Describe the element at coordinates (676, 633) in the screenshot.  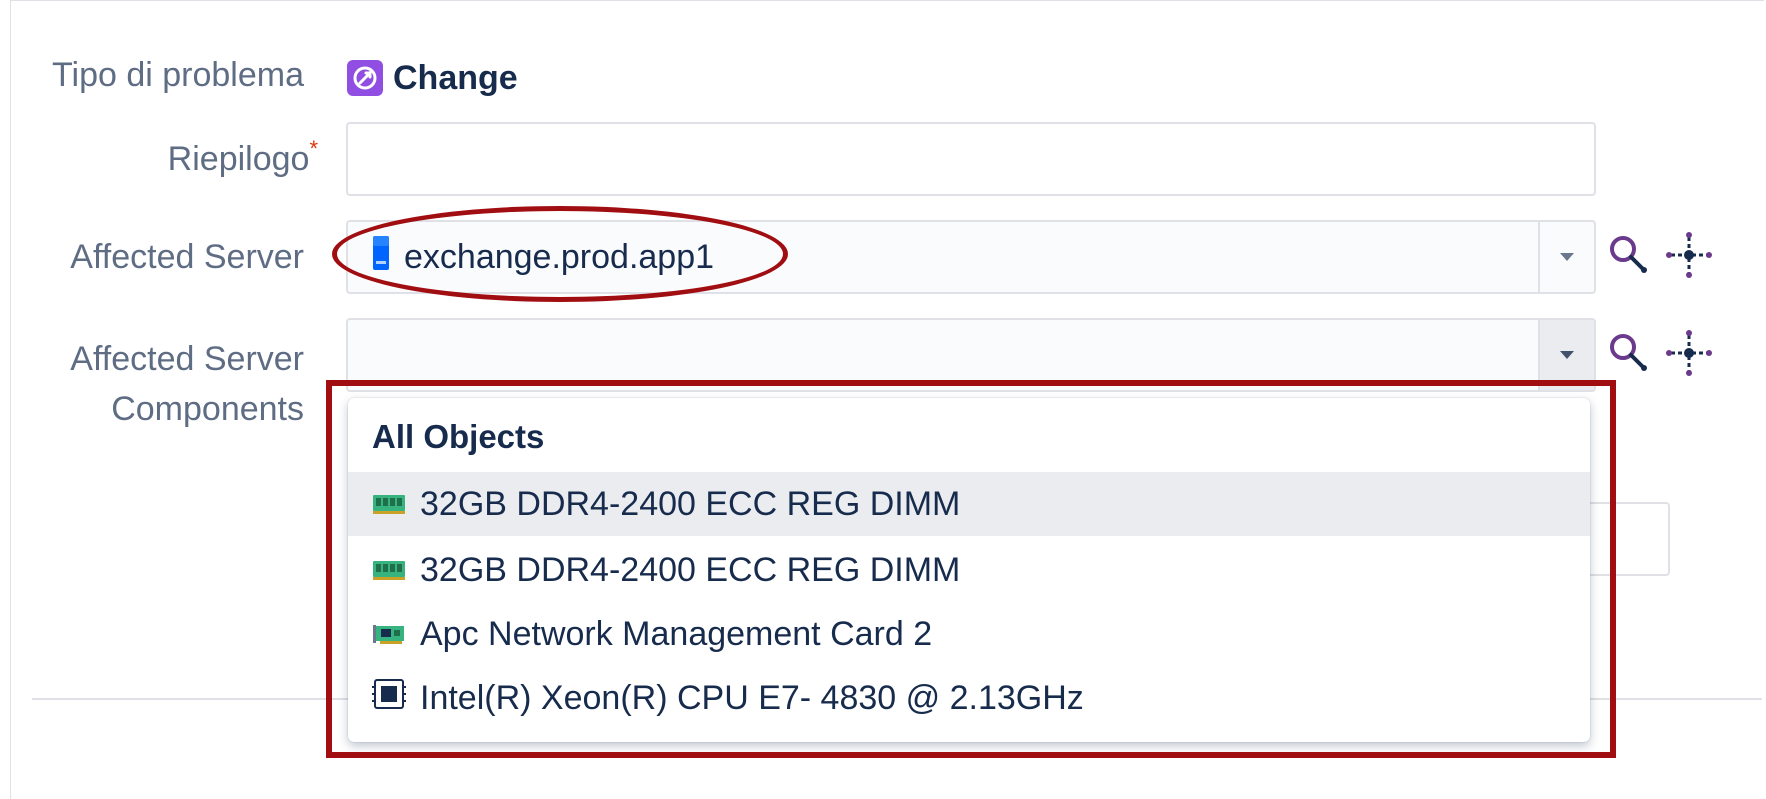
I see `dropdown-option-label: Apc Network Management Card 2` at that location.